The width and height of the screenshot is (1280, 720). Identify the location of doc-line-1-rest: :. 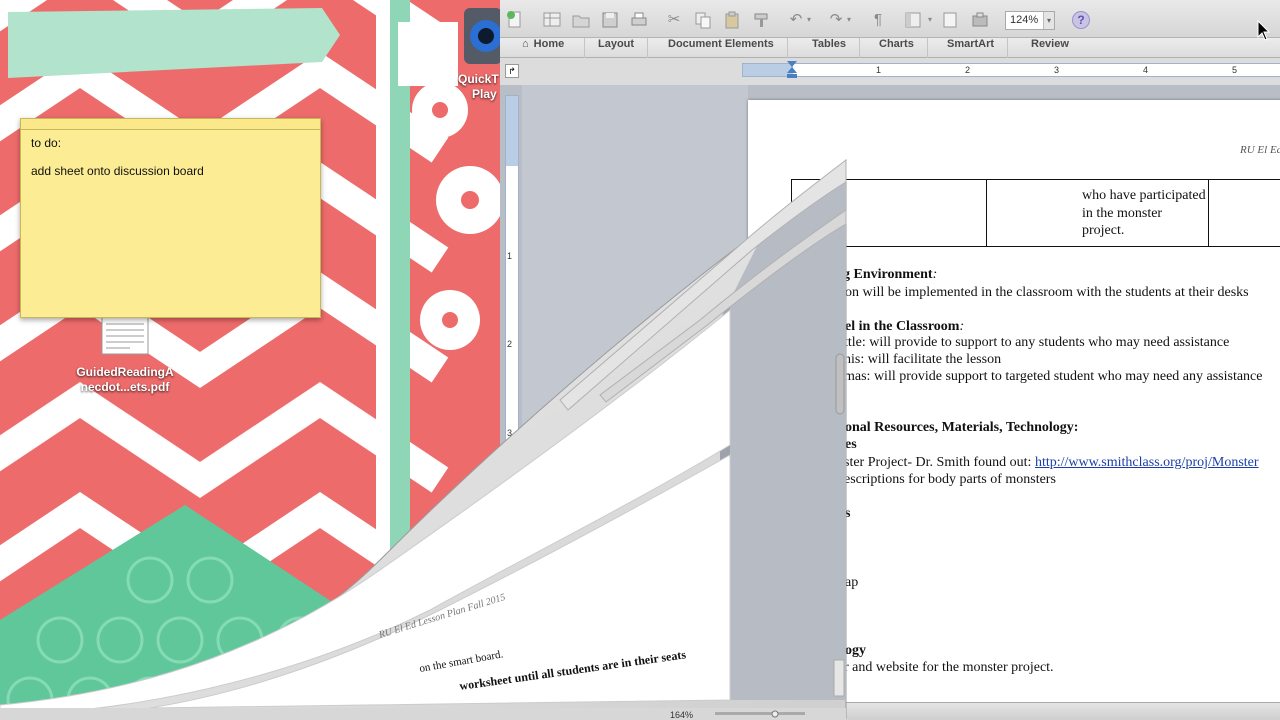
(935, 274).